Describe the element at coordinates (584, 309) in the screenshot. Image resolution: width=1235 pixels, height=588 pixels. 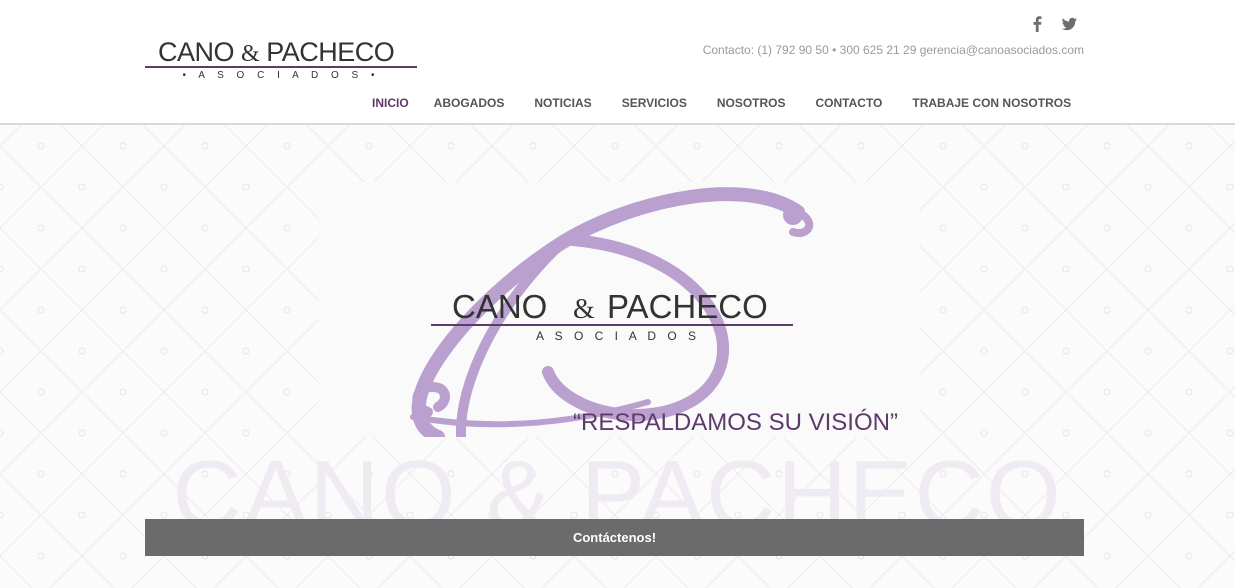
I see `banner-ampersand: &` at that location.